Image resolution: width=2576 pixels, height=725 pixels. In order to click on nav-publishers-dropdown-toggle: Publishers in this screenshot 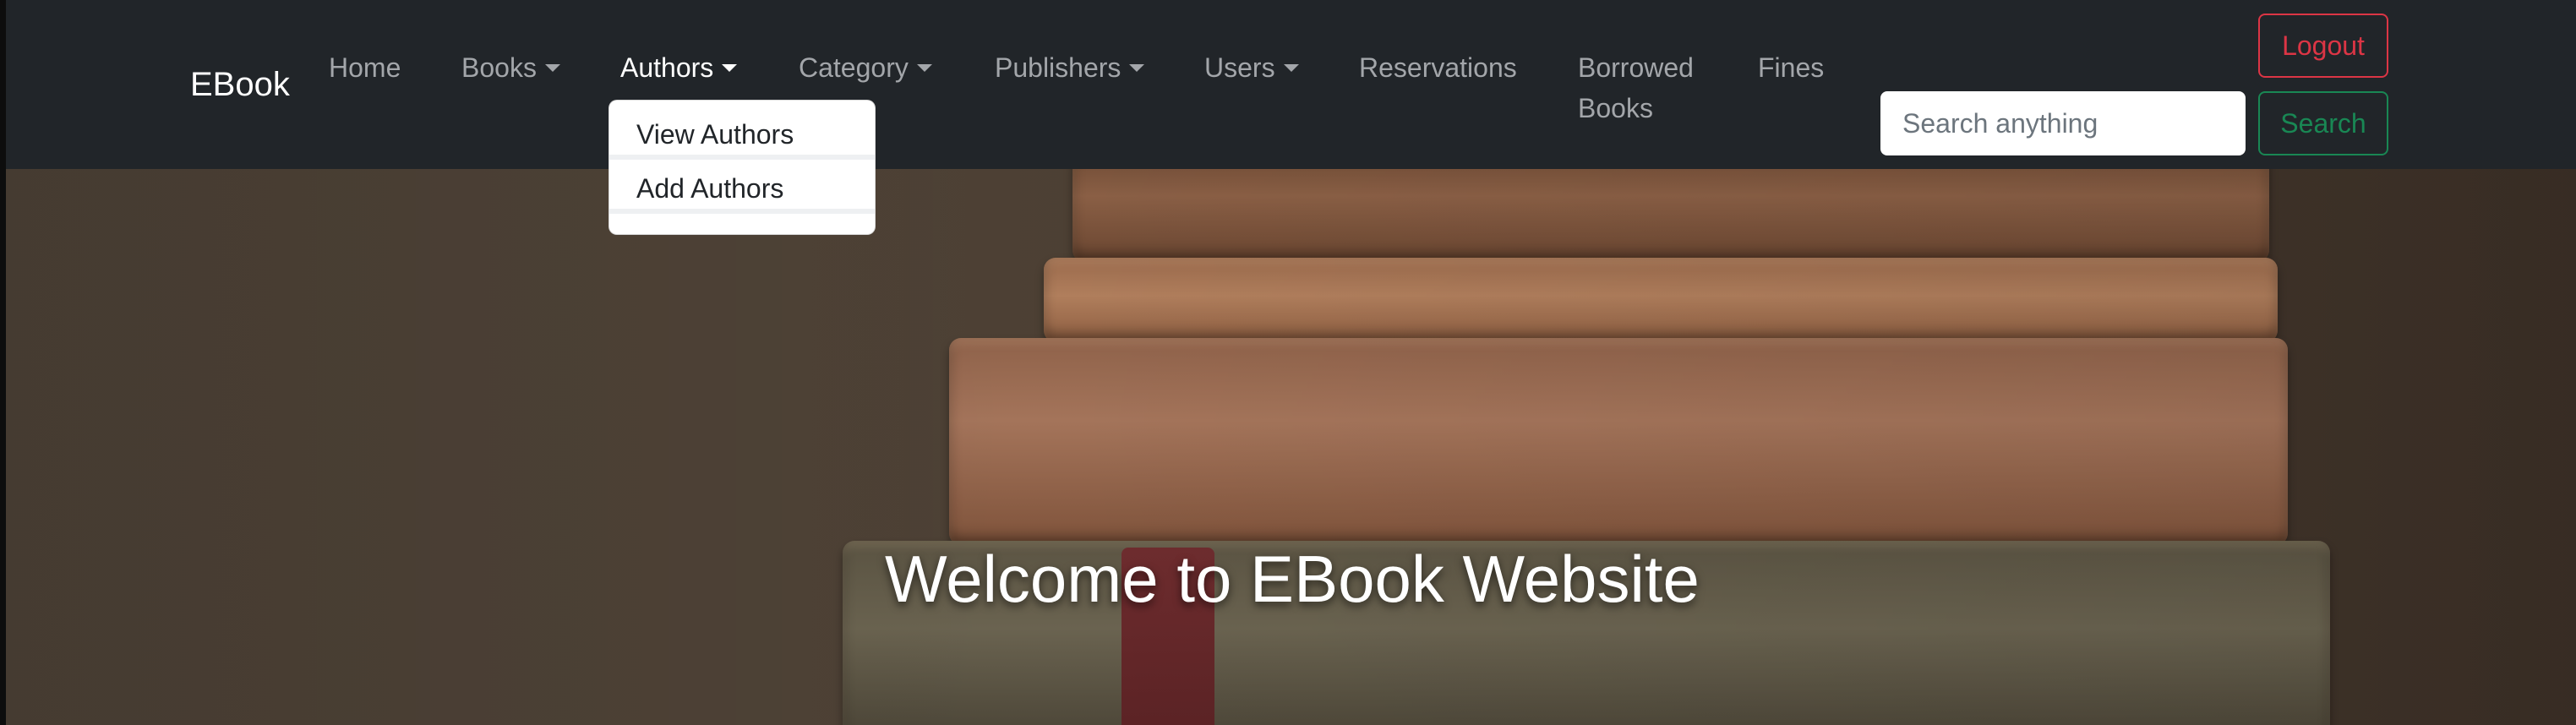, I will do `click(1070, 67)`.